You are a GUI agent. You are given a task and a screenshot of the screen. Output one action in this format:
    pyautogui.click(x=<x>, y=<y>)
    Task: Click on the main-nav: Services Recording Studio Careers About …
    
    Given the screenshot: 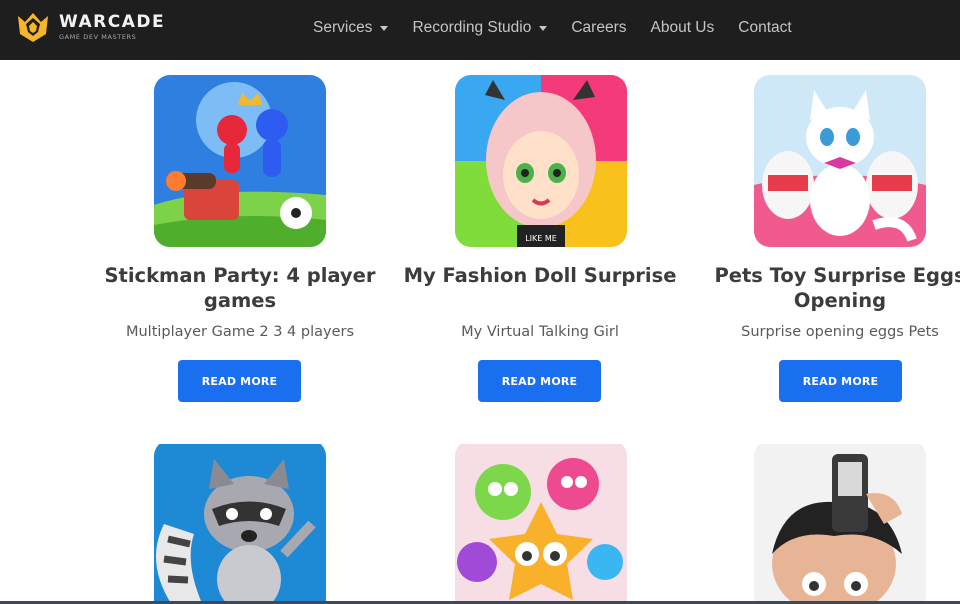 What is the action you would take?
    pyautogui.click(x=564, y=28)
    